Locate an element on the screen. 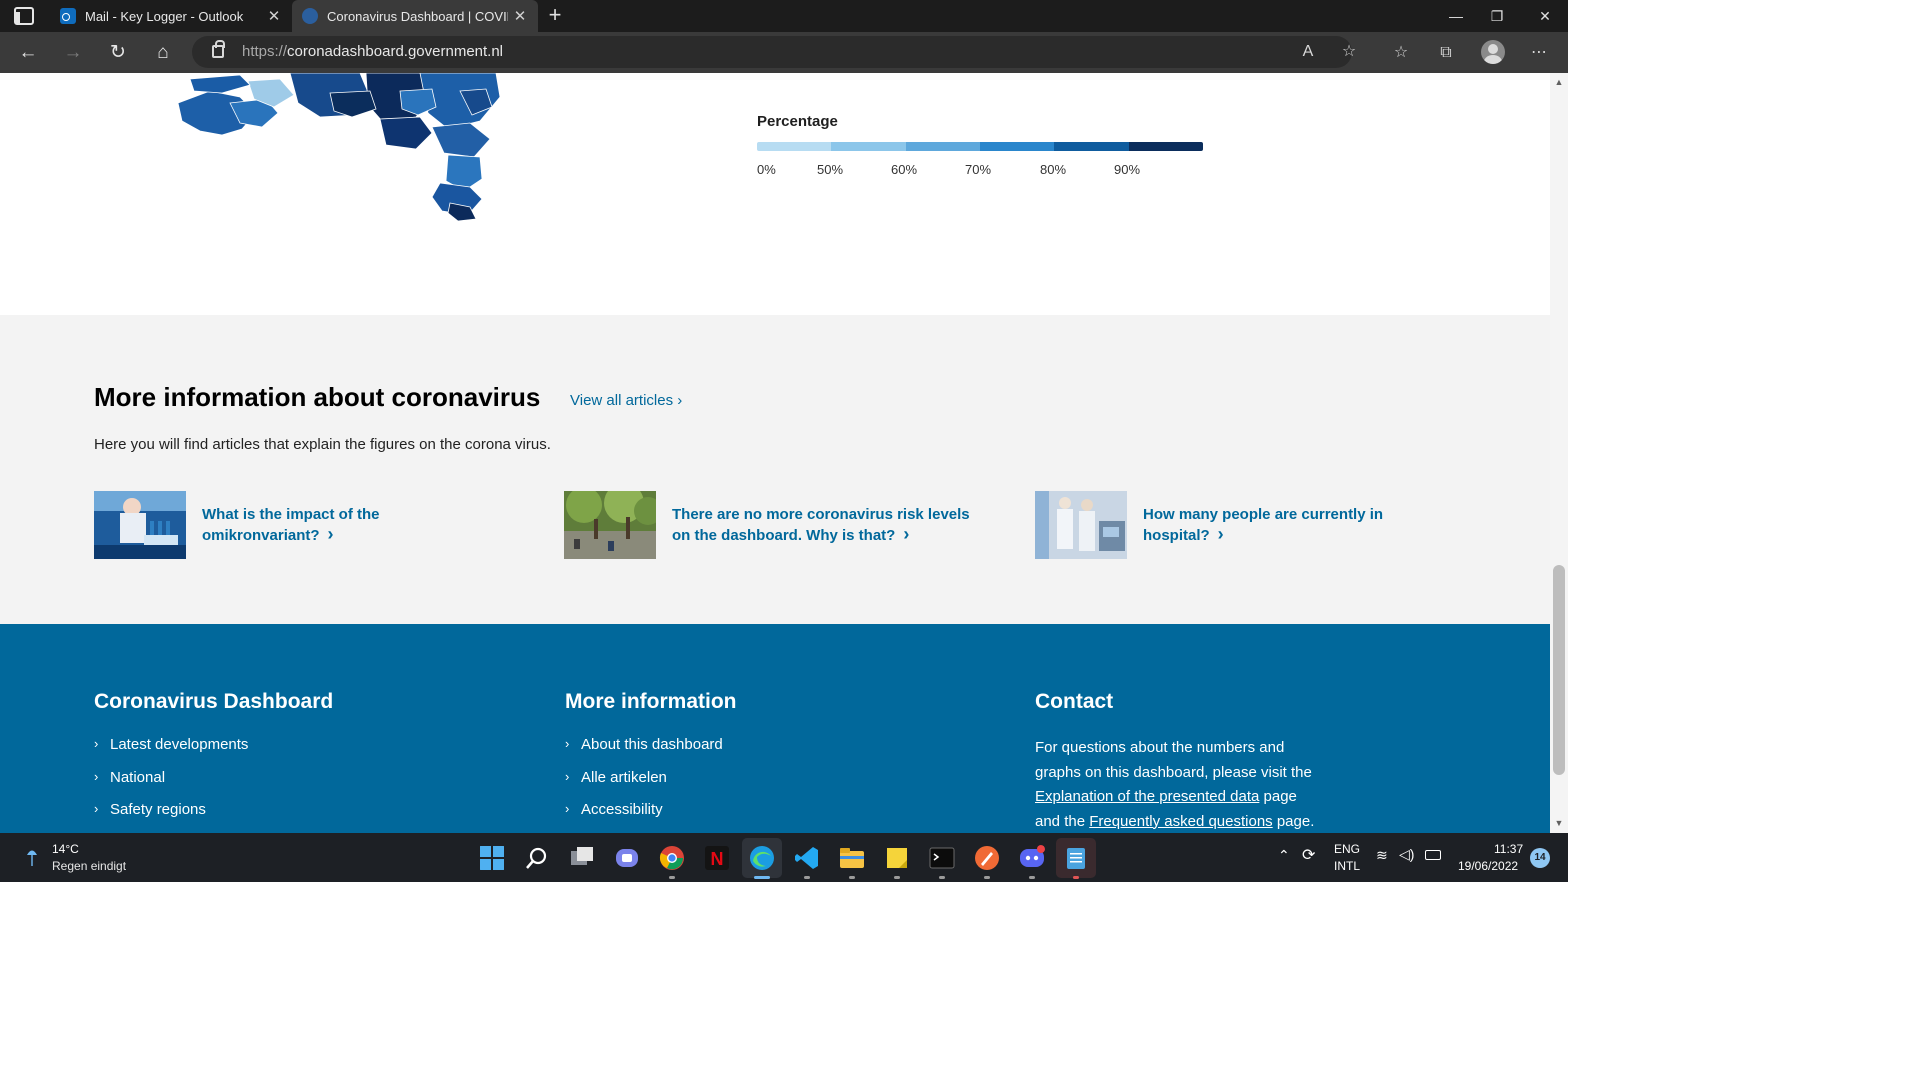  article-title-line: How many people are currently in is located at coordinates (1263, 514).